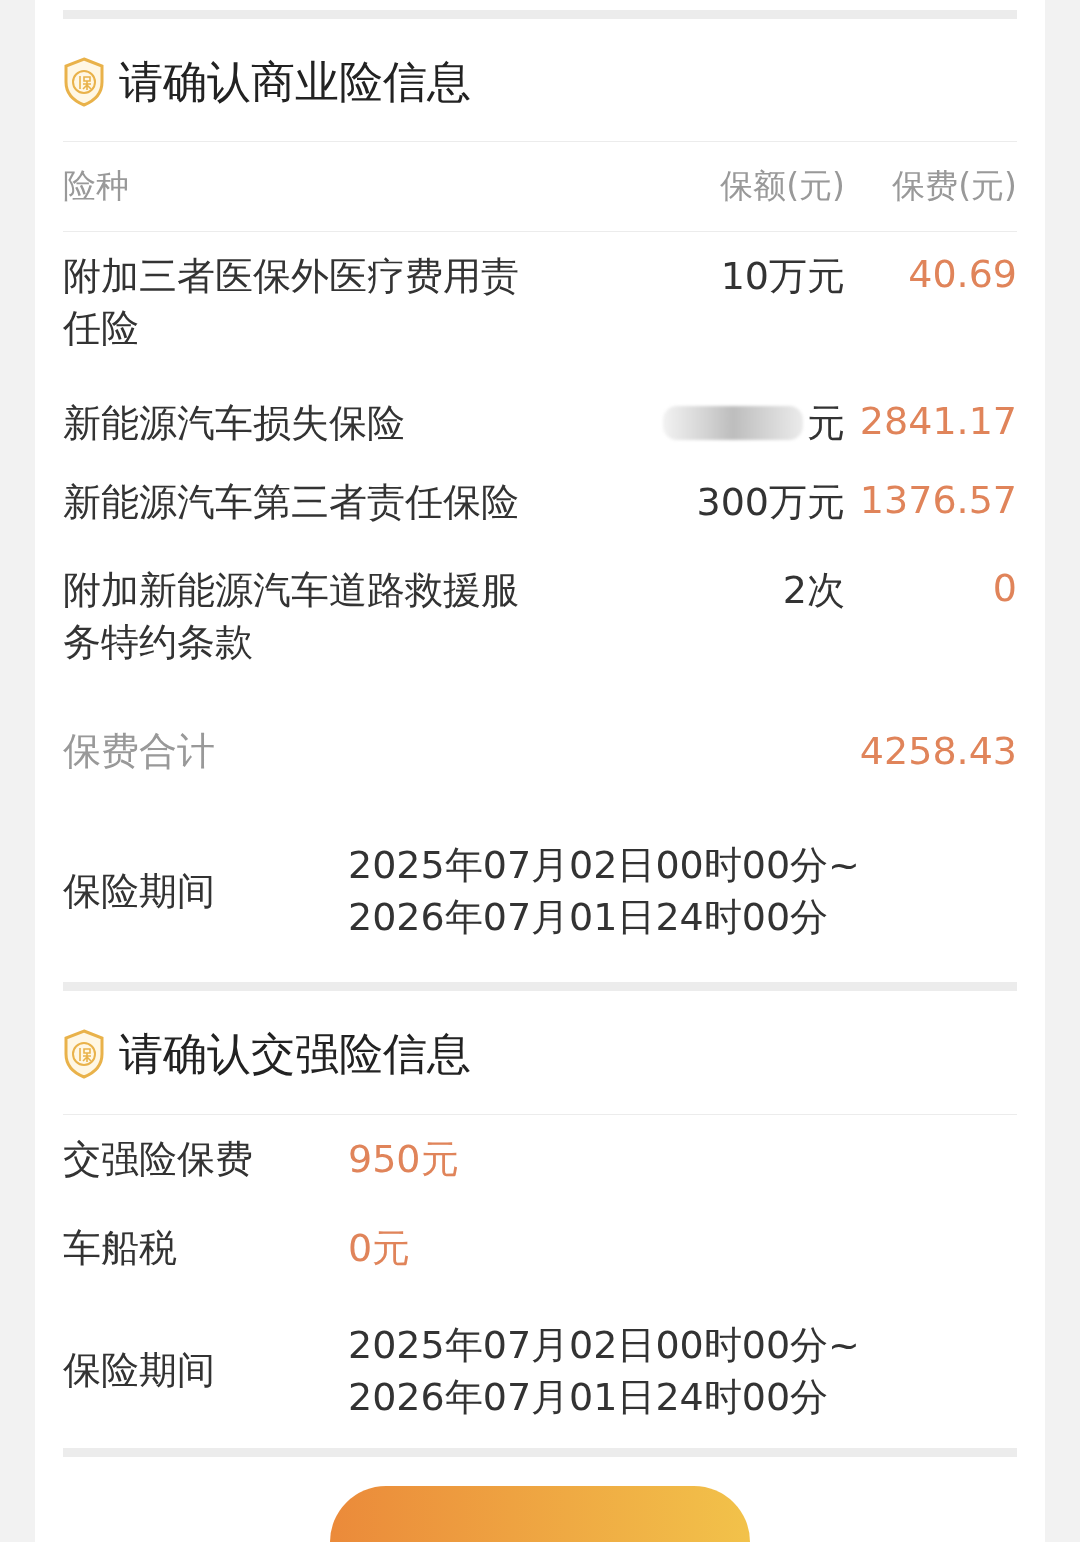 This screenshot has height=1542, width=1080. What do you see at coordinates (403, 1159) in the screenshot?
I see `fee-value: 950元` at bounding box center [403, 1159].